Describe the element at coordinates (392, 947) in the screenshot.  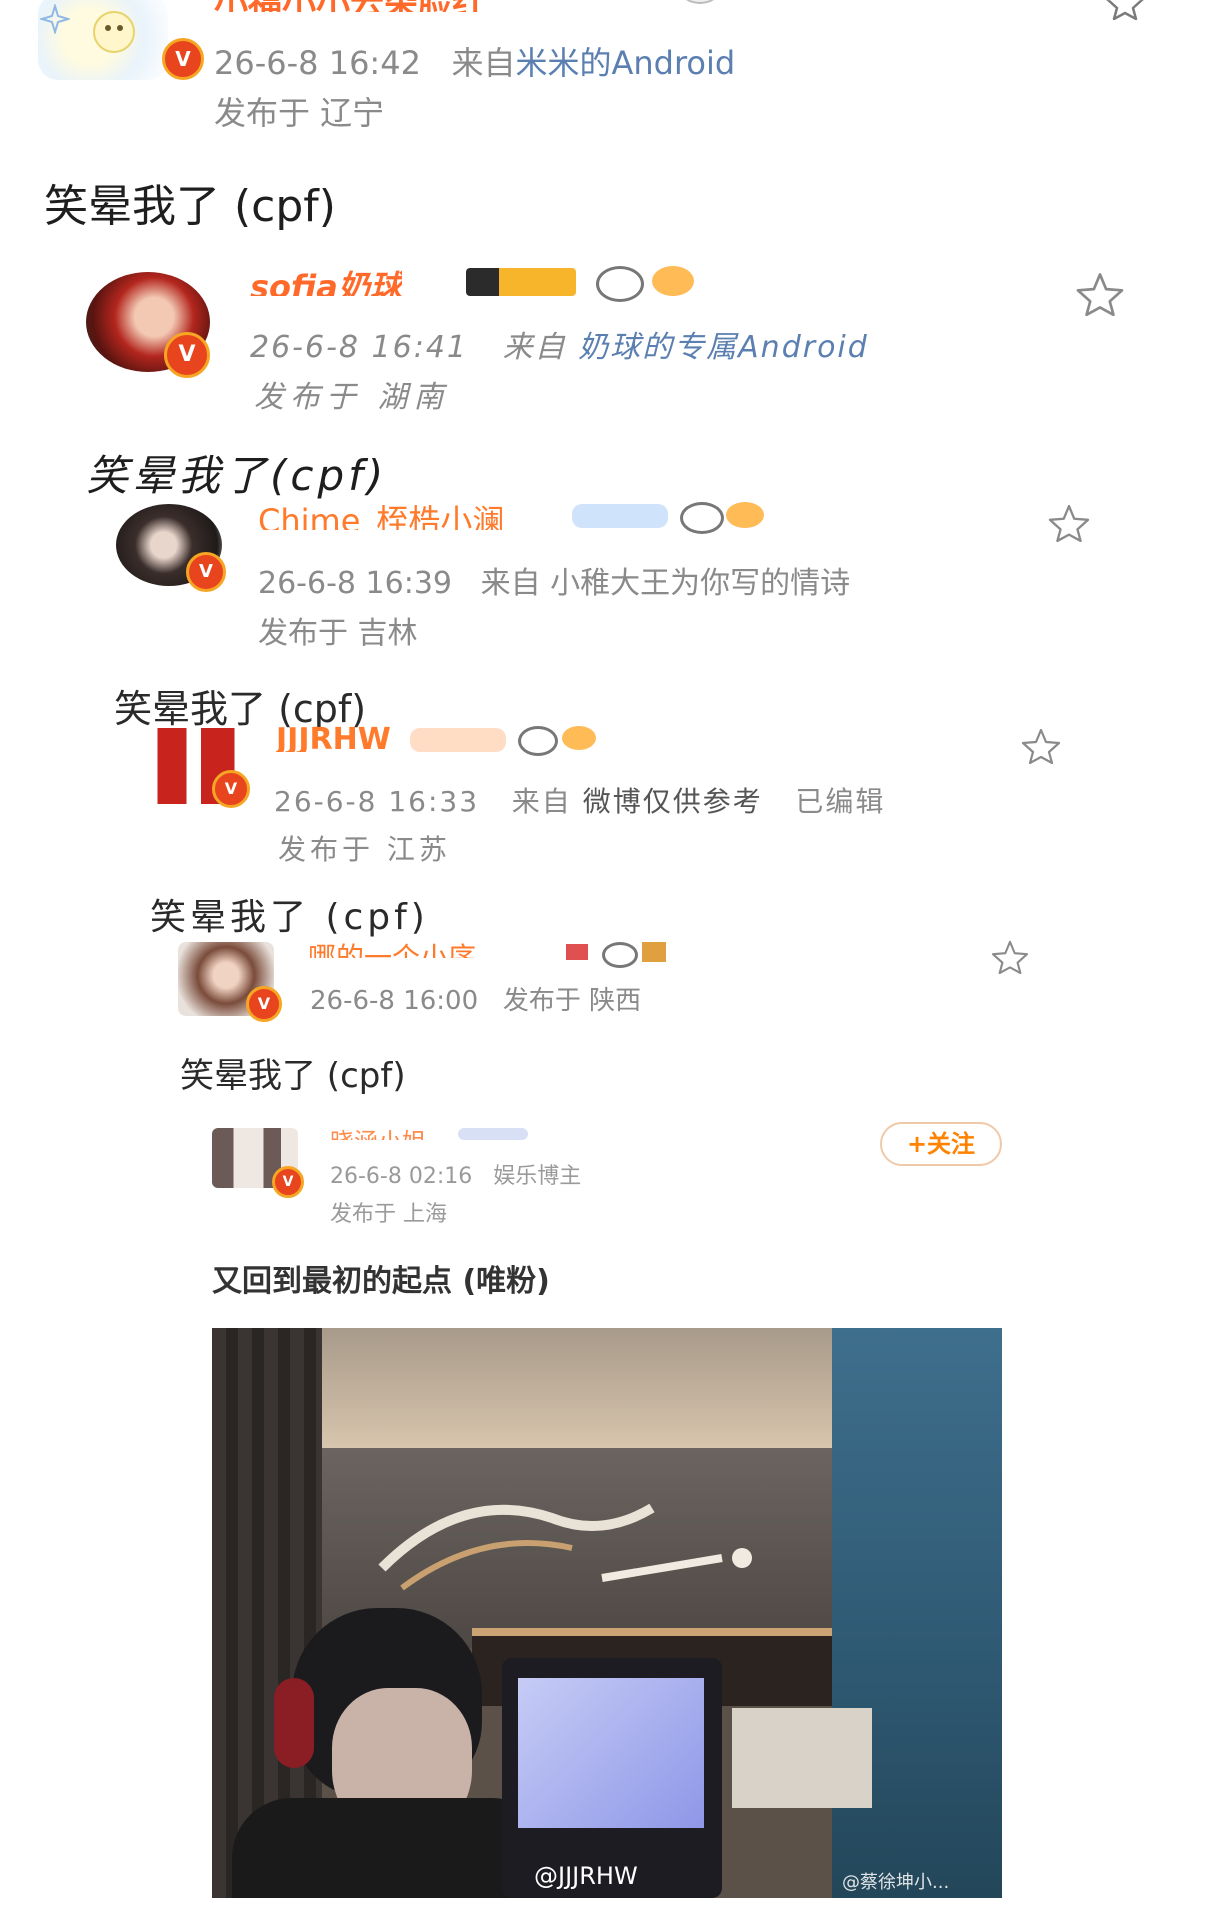
I see `username: 哪的一个小序` at that location.